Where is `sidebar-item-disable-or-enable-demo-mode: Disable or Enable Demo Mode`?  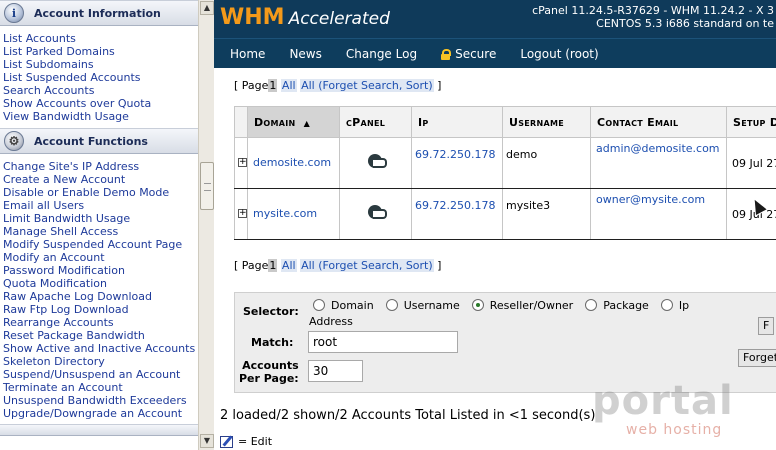 sidebar-item-disable-or-enable-demo-mode: Disable or Enable Demo Mode is located at coordinates (100, 192).